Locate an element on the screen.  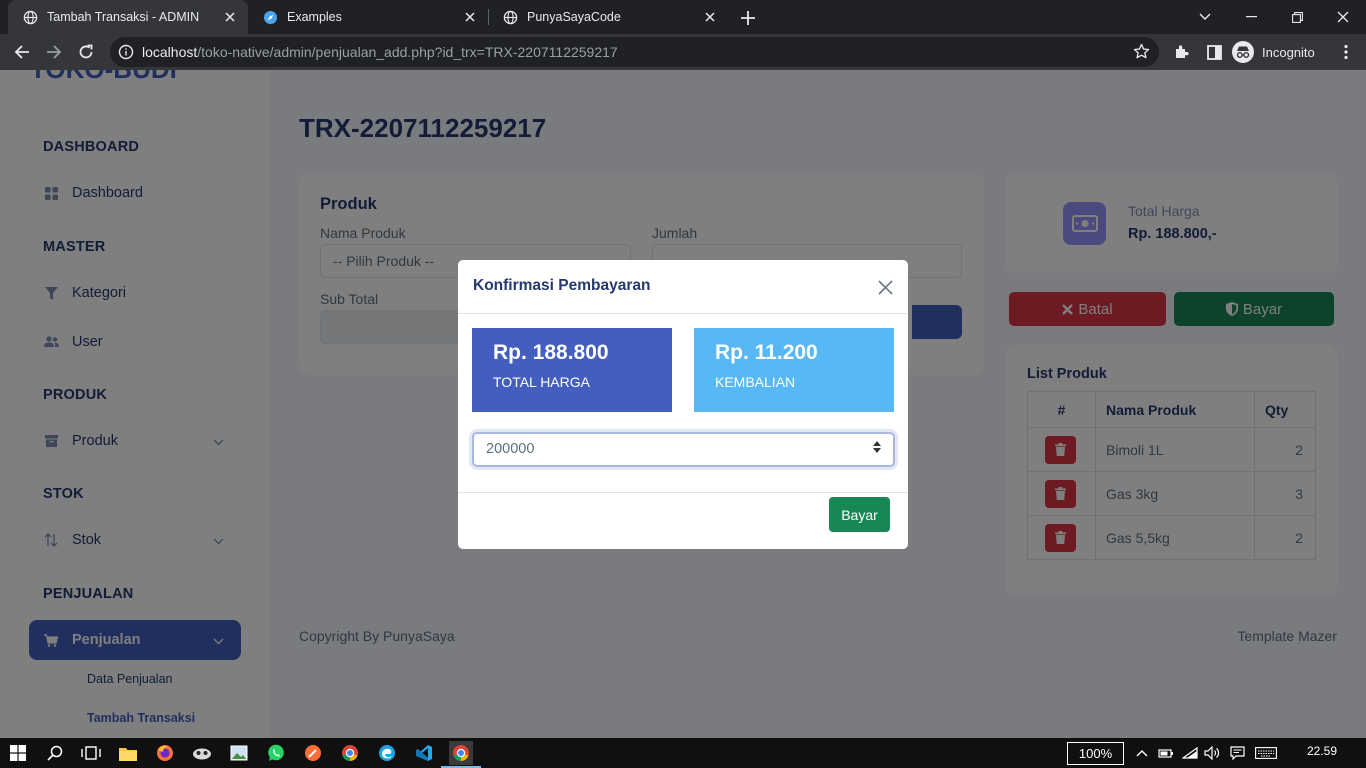
task-view-button is located at coordinates (91, 753).